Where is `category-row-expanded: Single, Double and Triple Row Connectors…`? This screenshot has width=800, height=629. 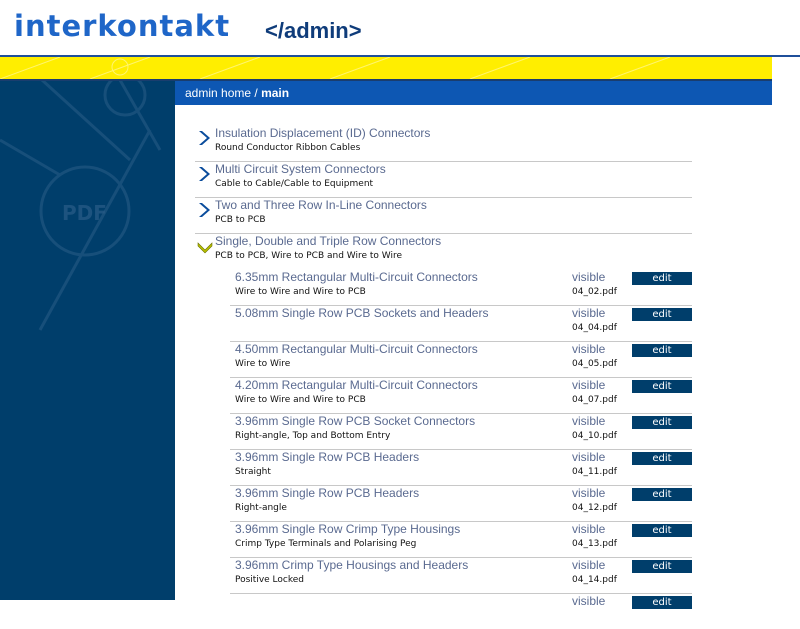 category-row-expanded: Single, Double and Triple Row Connectors… is located at coordinates (443, 251).